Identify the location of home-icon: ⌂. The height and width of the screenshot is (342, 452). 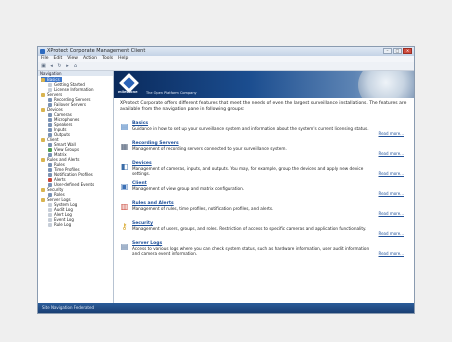
(75, 66).